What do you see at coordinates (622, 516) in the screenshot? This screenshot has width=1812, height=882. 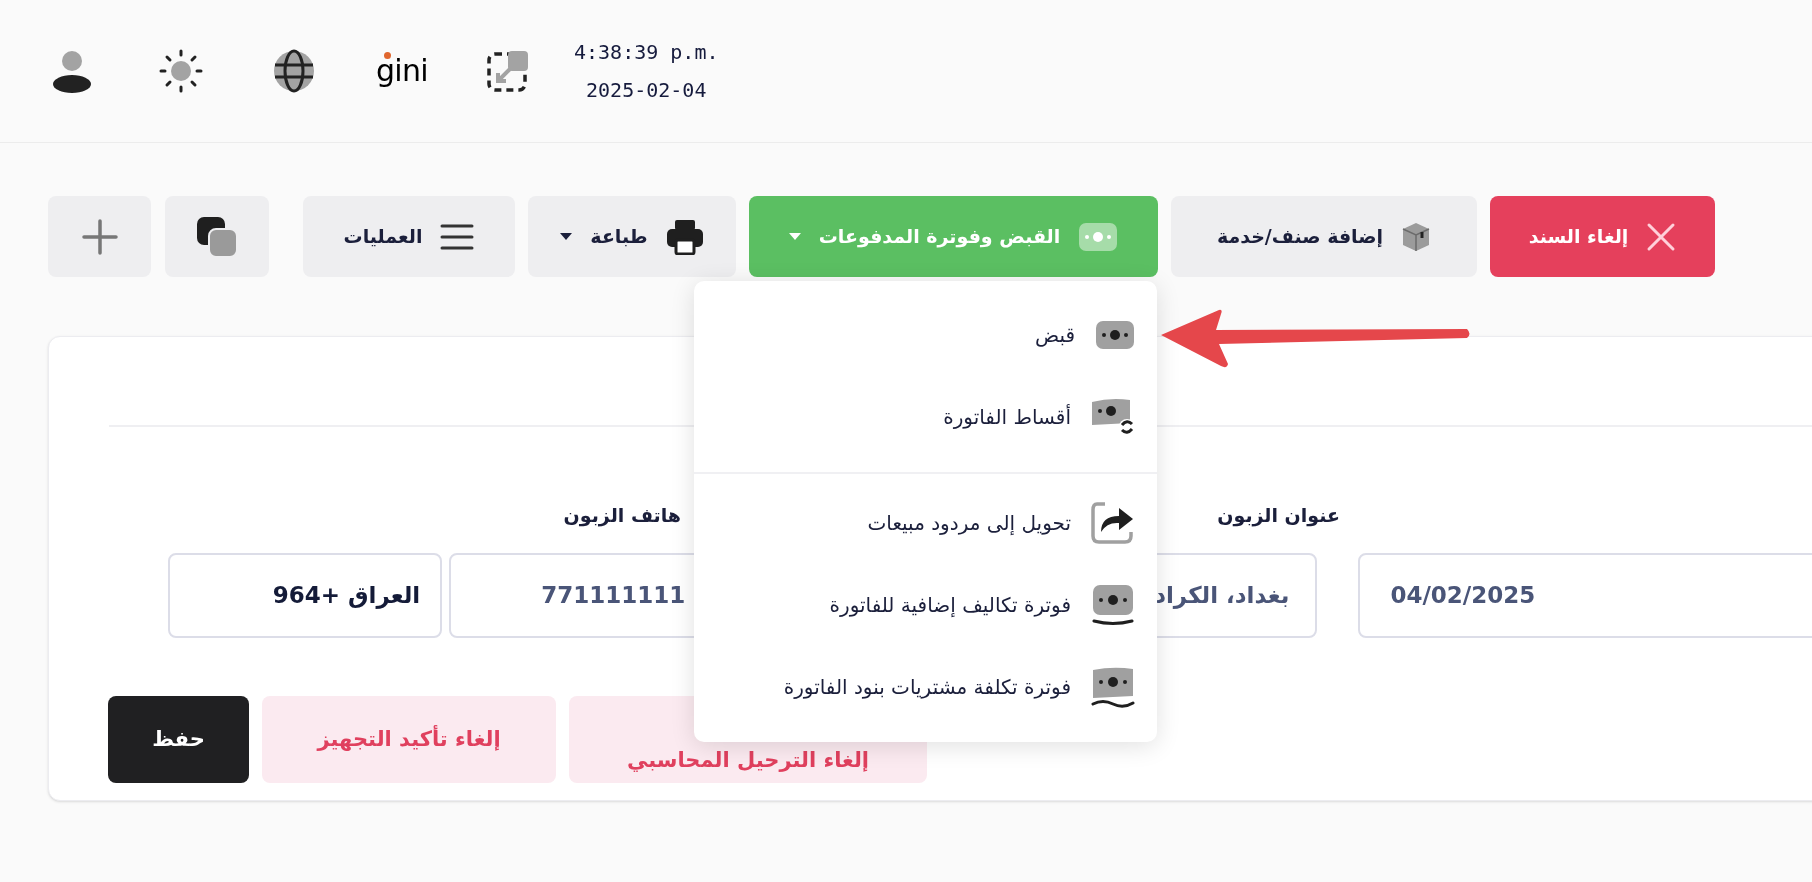 I see `field-label: هاتف الزبون` at bounding box center [622, 516].